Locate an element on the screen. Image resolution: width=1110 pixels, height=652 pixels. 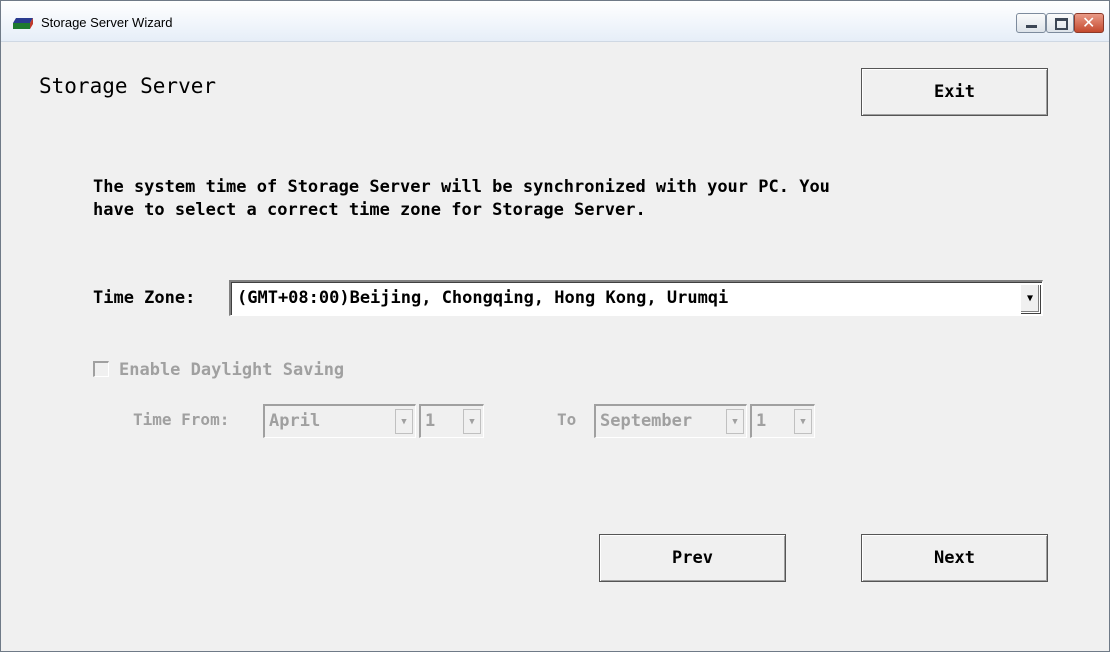
maximize-button is located at coordinates (1060, 23).